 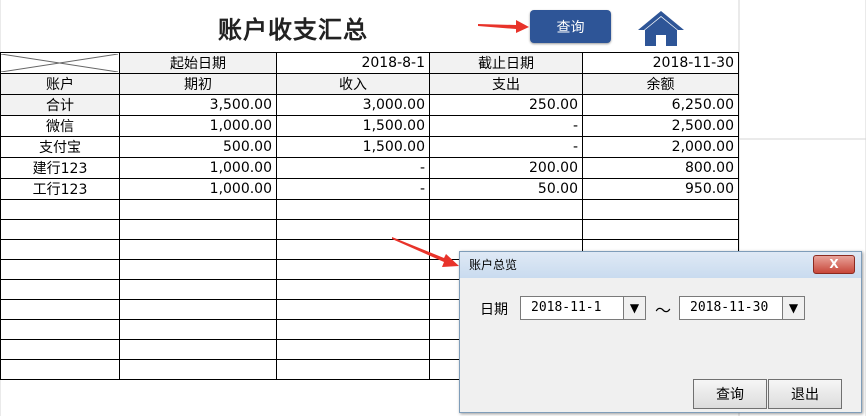 I want to click on from-date-value: 2018-11-1, so click(x=572, y=308).